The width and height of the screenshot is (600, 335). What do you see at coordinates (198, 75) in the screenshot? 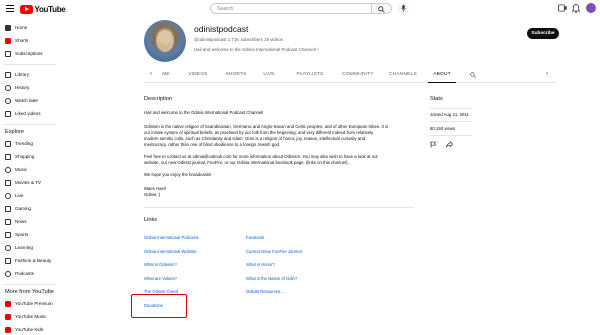
I see `tab-videos: VIDEOS` at bounding box center [198, 75].